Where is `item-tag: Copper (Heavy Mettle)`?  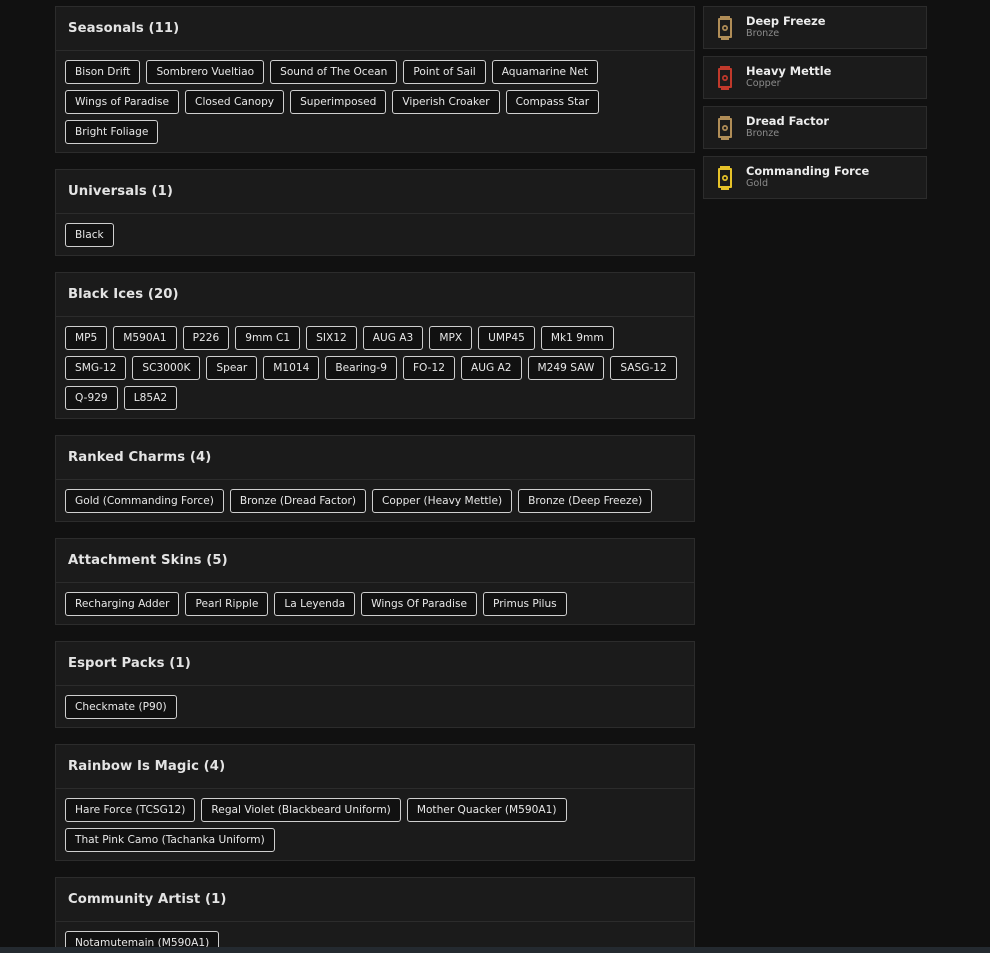
item-tag: Copper (Heavy Mettle) is located at coordinates (442, 501).